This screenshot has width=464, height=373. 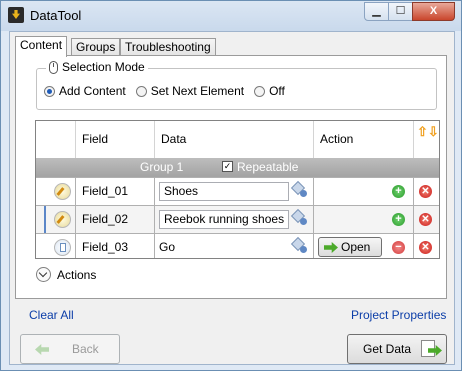 I want to click on selection-mode-options: Add Content Set Next Element Off, so click(x=169, y=91).